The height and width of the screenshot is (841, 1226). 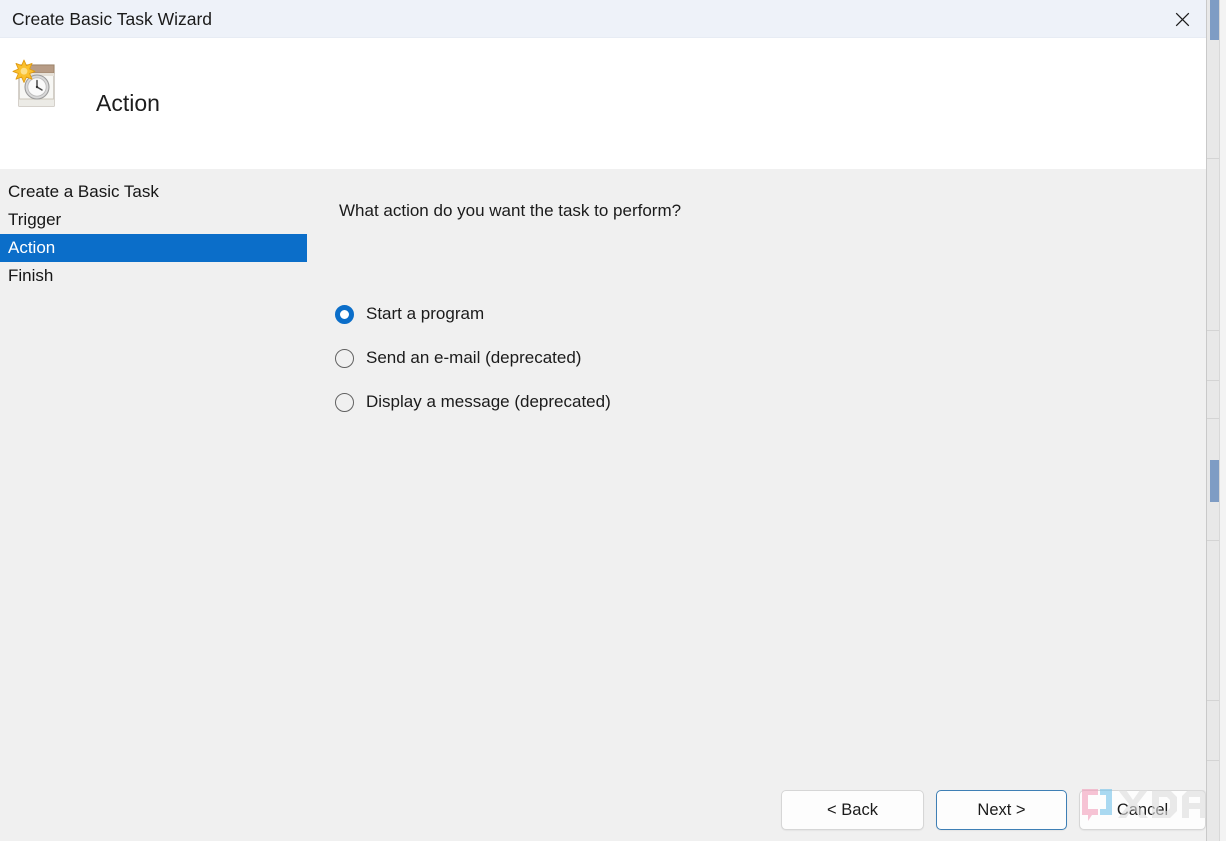 What do you see at coordinates (344, 314) in the screenshot?
I see `radio-button-selected-icon` at bounding box center [344, 314].